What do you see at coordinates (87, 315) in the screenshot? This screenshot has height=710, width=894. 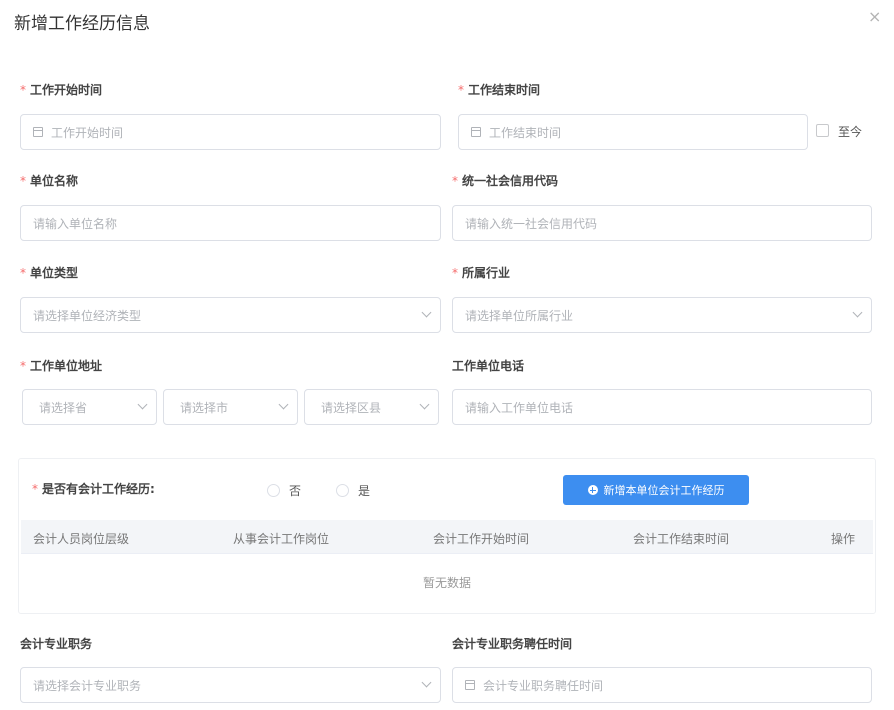 I see `unit-type-placeholder: 请选择单位经济类型` at bounding box center [87, 315].